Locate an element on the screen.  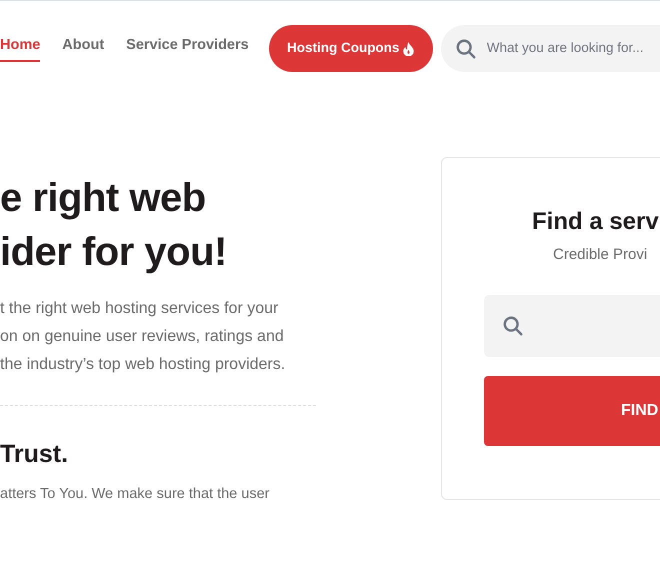
nav-link: Service Providers is located at coordinates (187, 48).